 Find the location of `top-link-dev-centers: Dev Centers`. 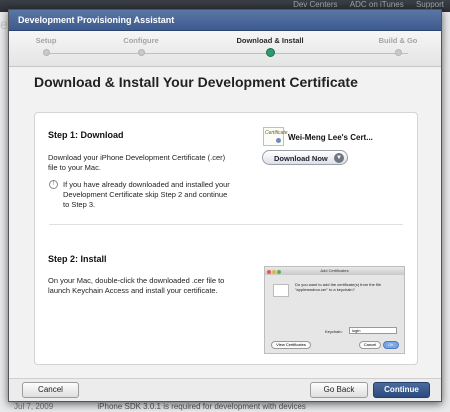

top-link-dev-centers: Dev Centers is located at coordinates (315, 4).